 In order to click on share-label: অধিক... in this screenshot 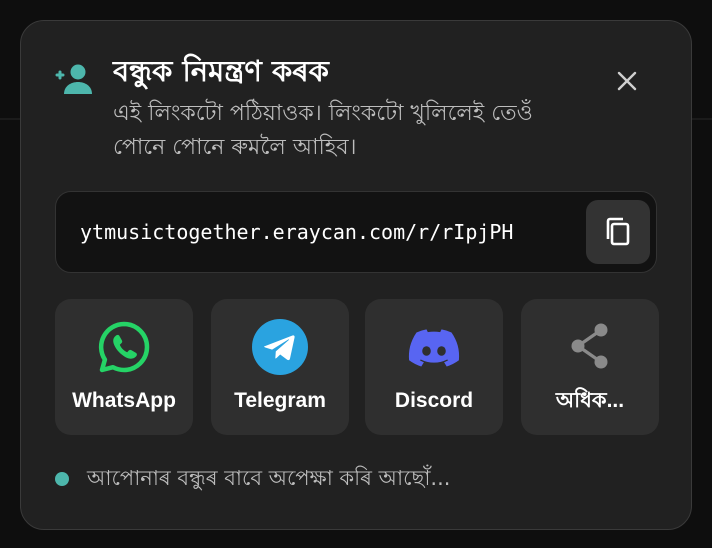, I will do `click(590, 400)`.